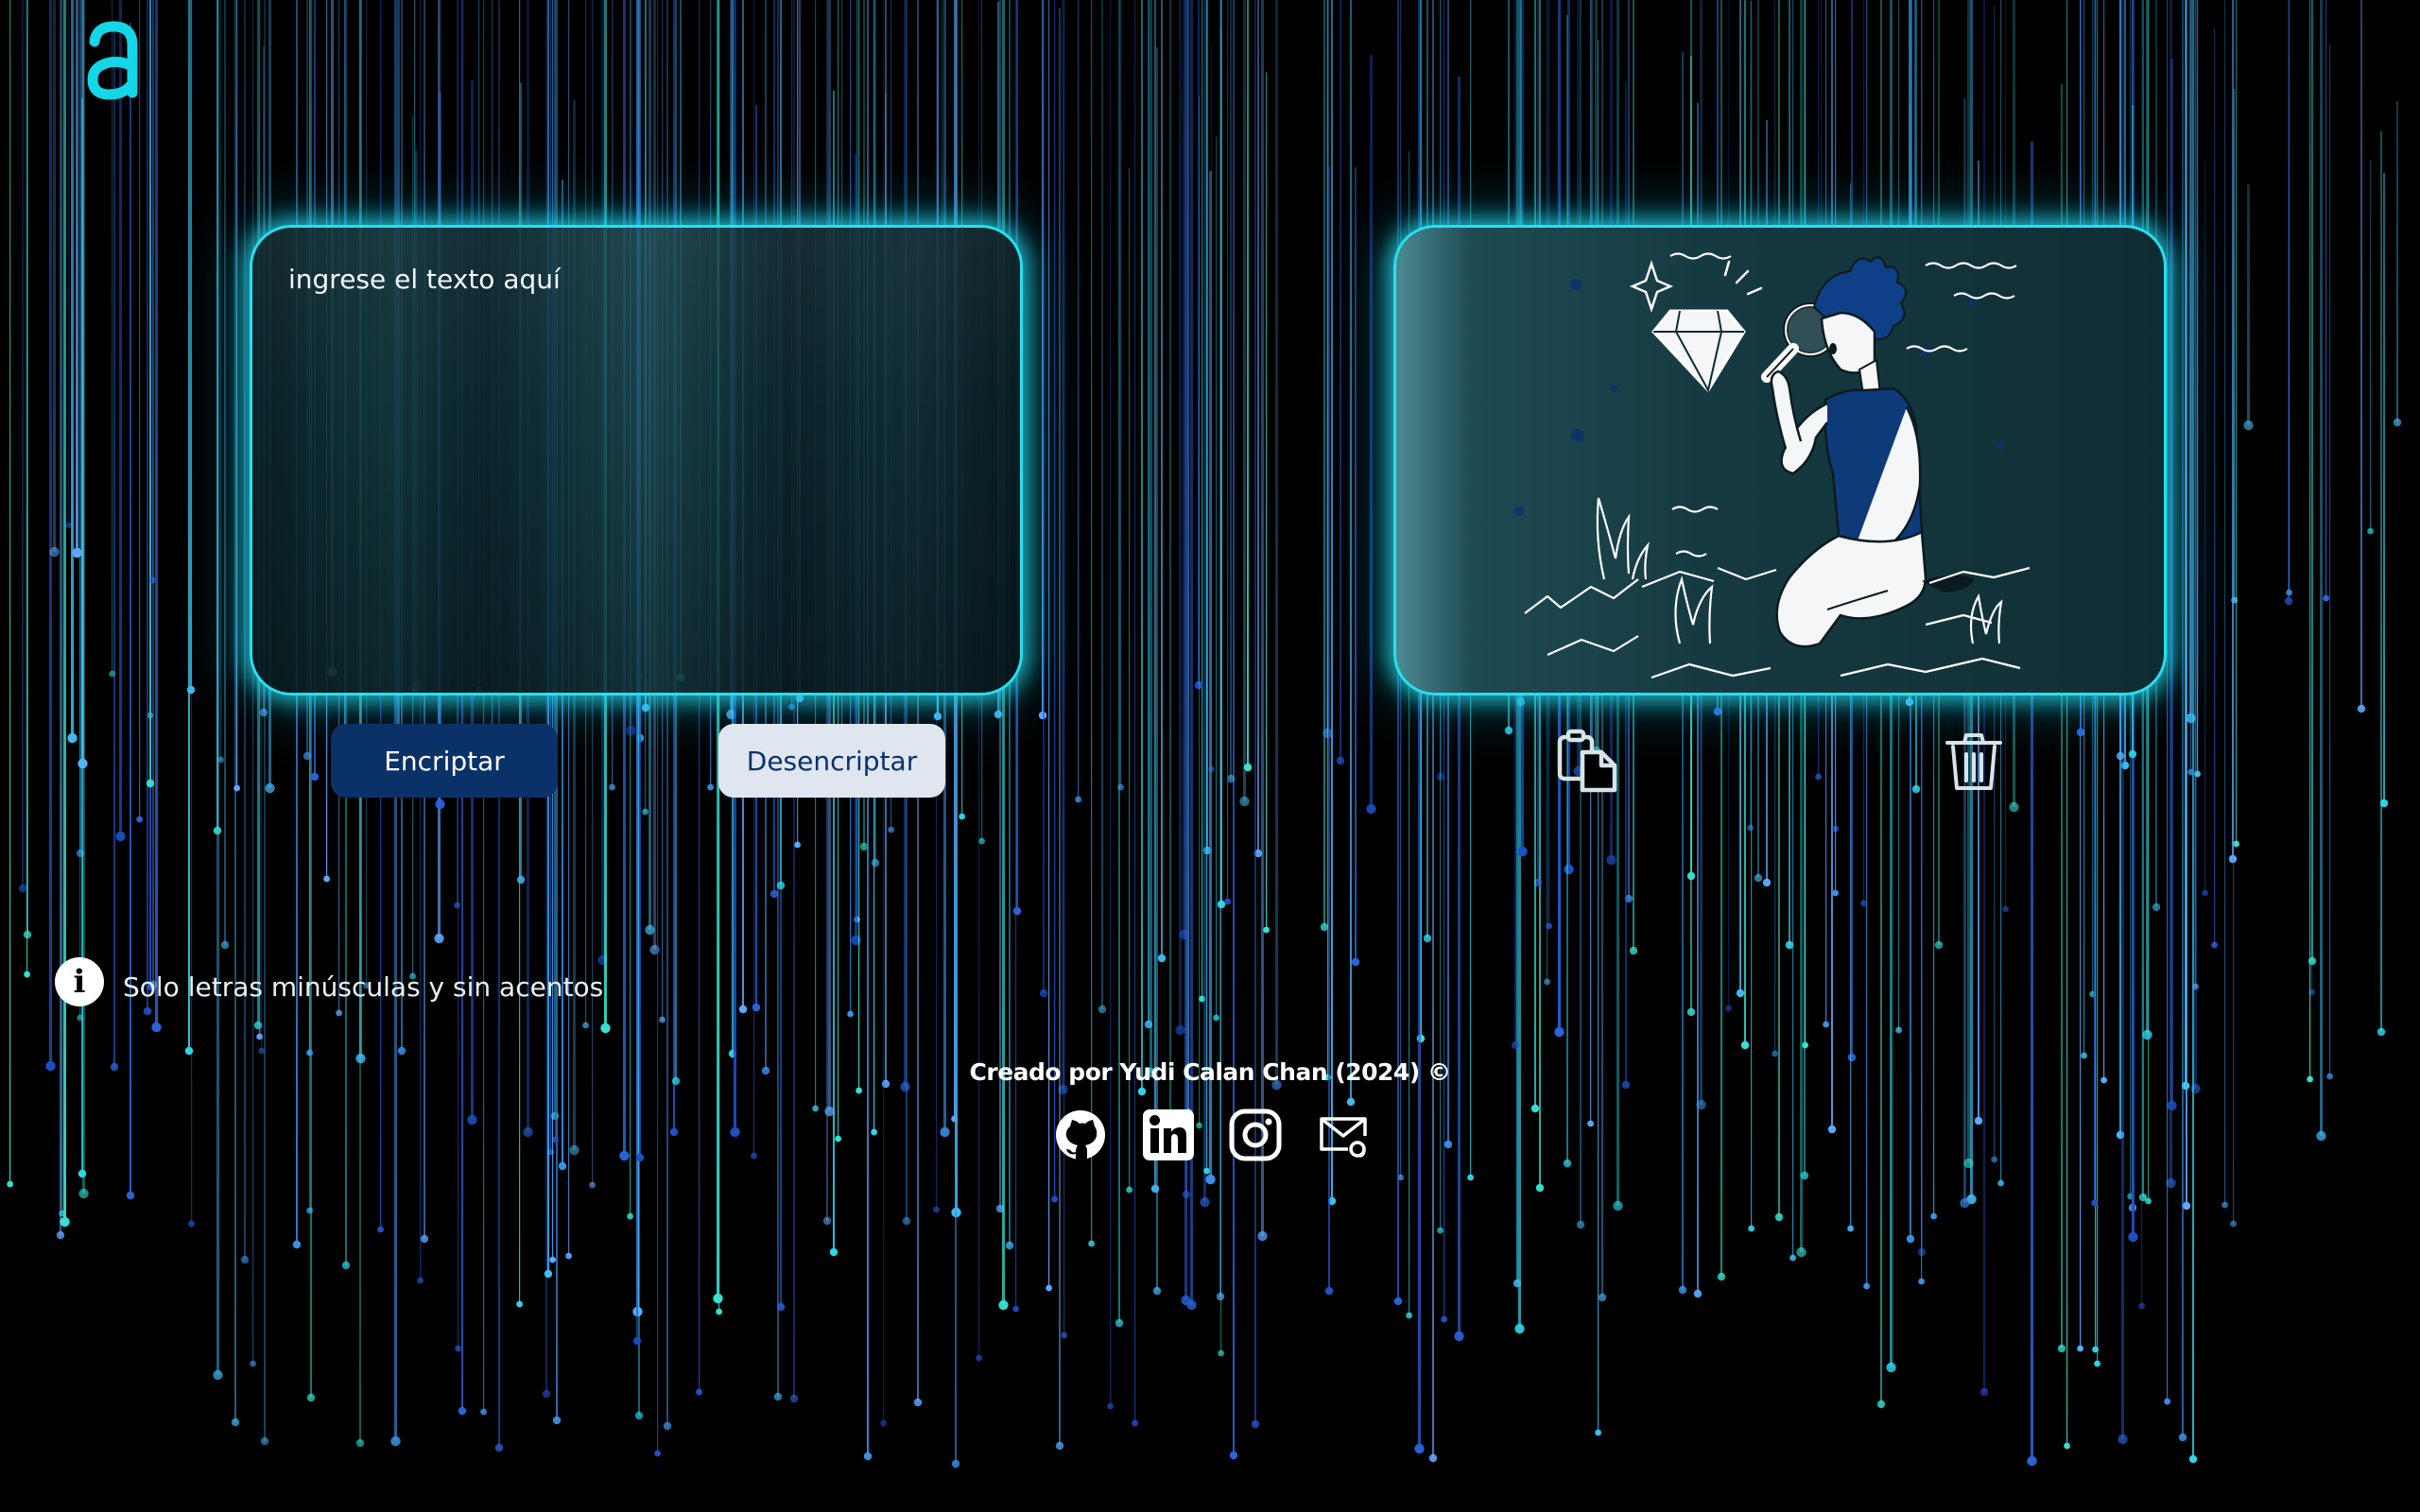 This screenshot has height=1512, width=2420. What do you see at coordinates (1080, 1135) in the screenshot?
I see `github-icon` at bounding box center [1080, 1135].